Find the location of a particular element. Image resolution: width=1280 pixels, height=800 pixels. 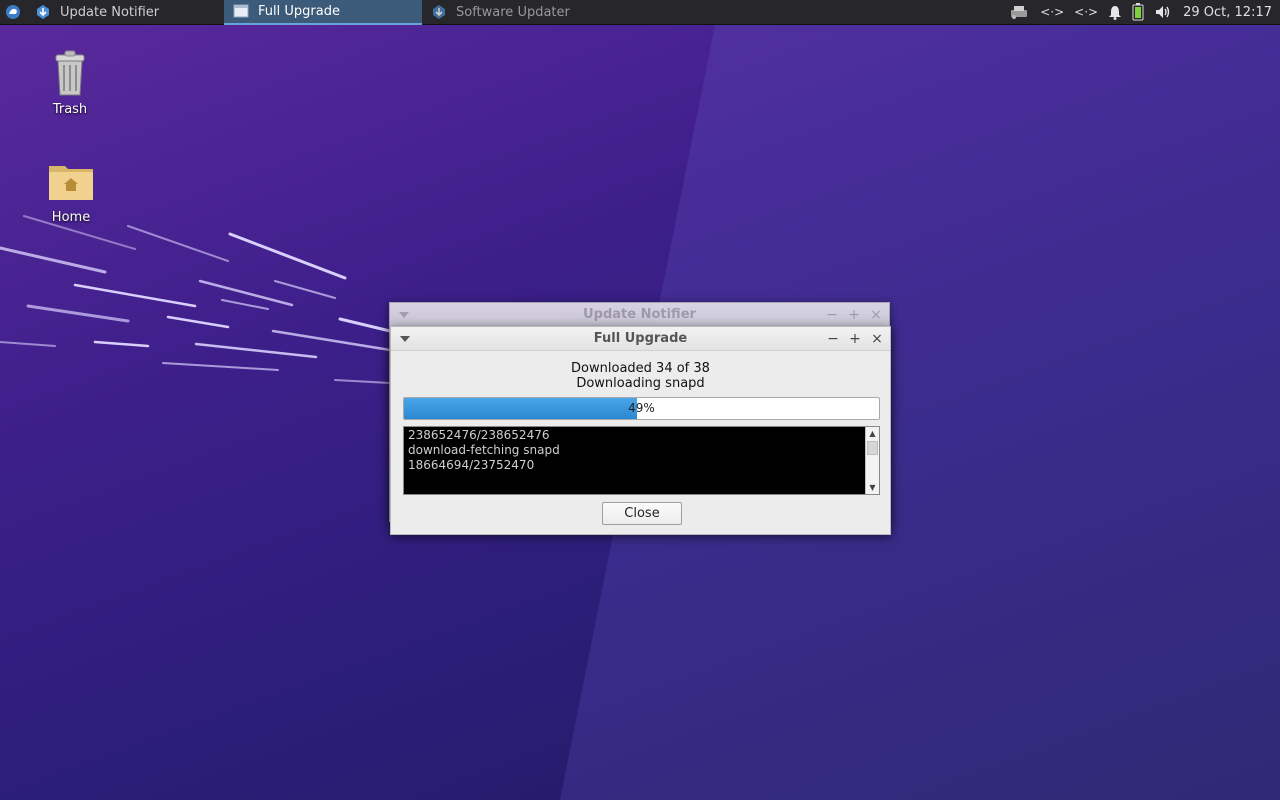

scrollbar-thumb is located at coordinates (872, 448).